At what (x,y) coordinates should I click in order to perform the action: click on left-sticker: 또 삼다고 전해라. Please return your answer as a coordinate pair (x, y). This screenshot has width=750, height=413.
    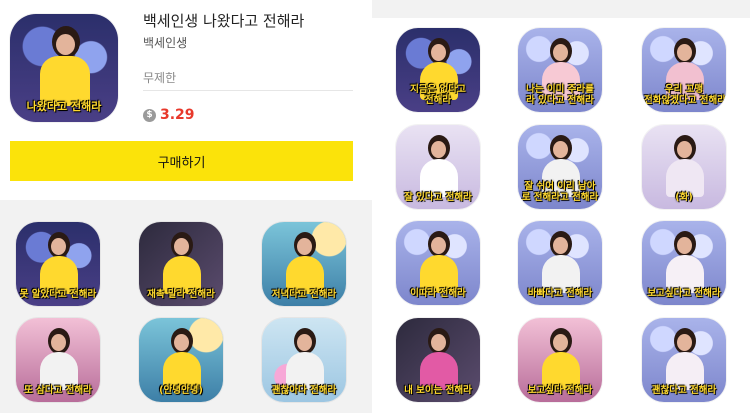
    Looking at the image, I should click on (58, 360).